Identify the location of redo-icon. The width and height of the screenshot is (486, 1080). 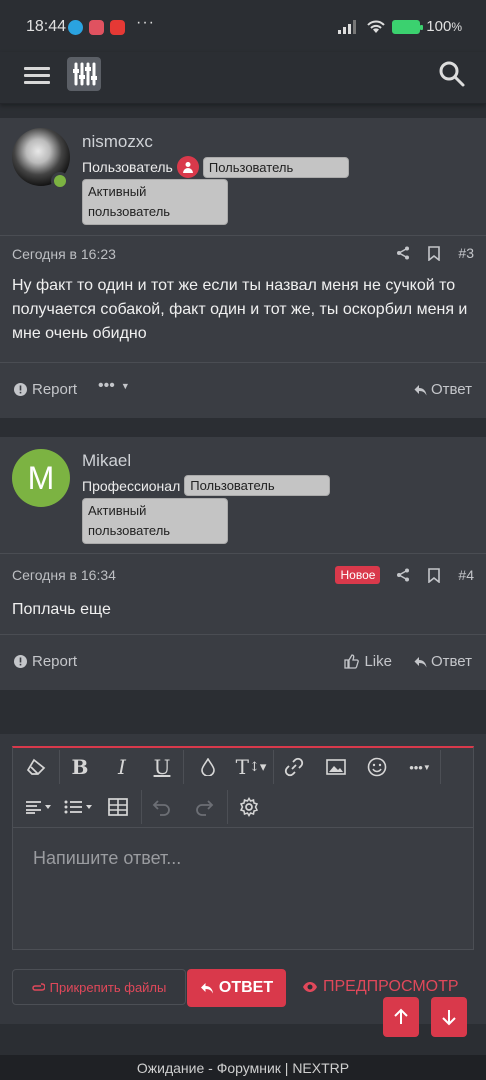
(204, 807).